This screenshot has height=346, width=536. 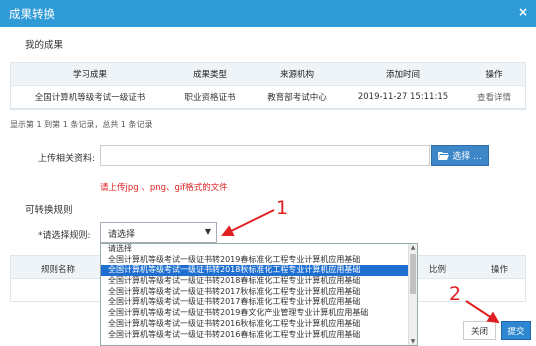 I want to click on scrollbar-thumb, so click(x=413, y=274).